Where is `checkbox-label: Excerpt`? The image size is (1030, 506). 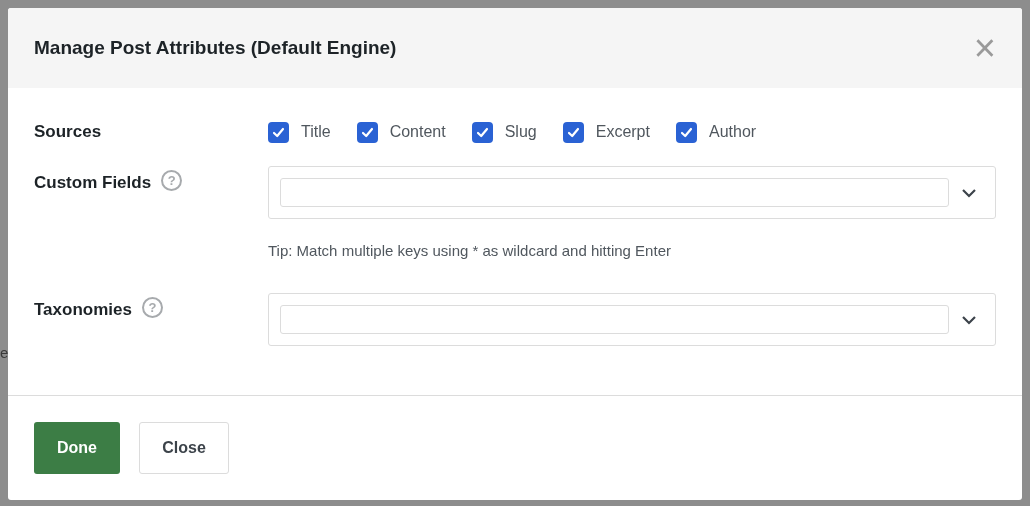 checkbox-label: Excerpt is located at coordinates (622, 132).